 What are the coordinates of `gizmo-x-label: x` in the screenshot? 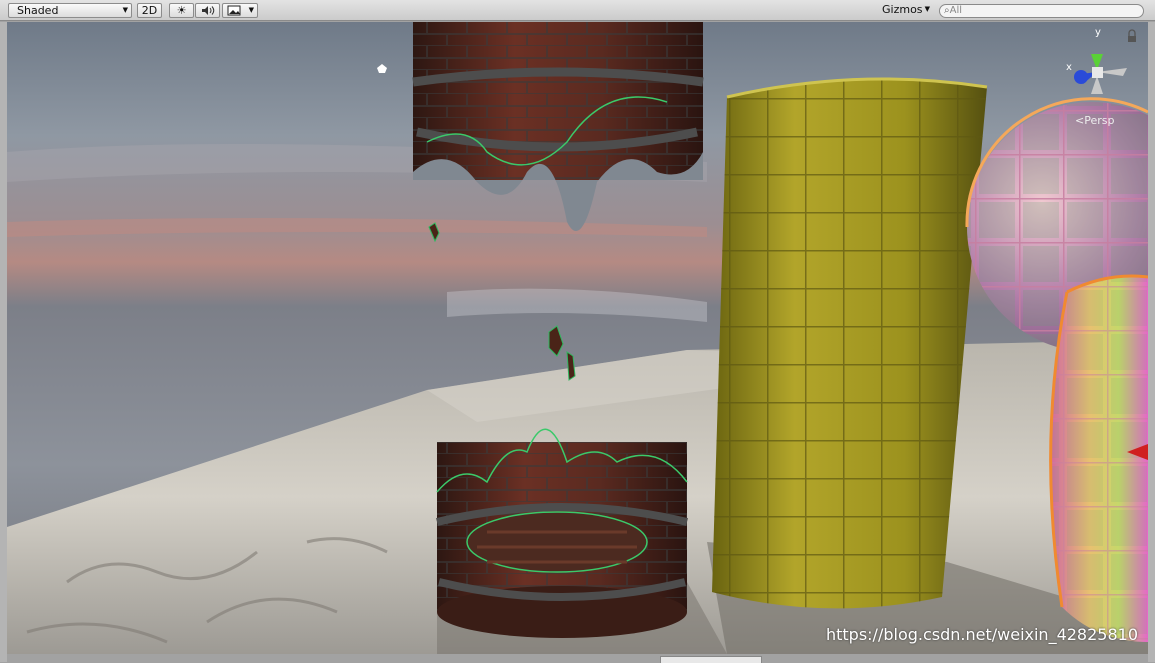 It's located at (1069, 67).